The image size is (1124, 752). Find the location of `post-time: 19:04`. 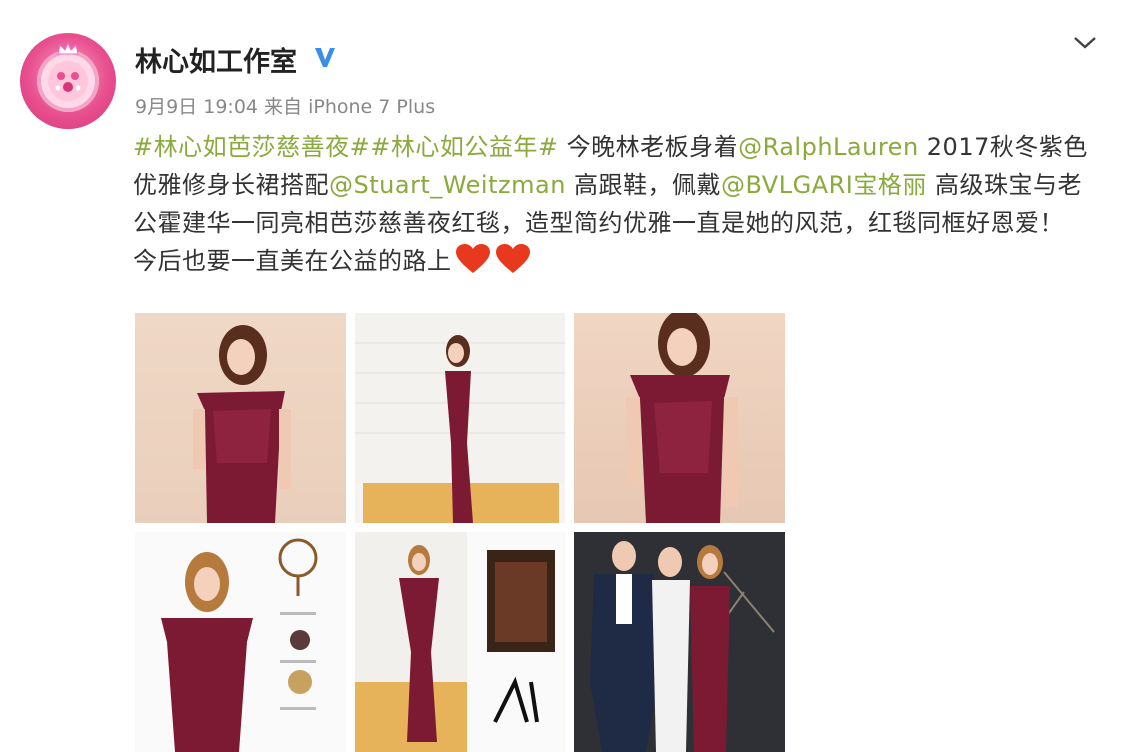

post-time: 19:04 is located at coordinates (230, 107).